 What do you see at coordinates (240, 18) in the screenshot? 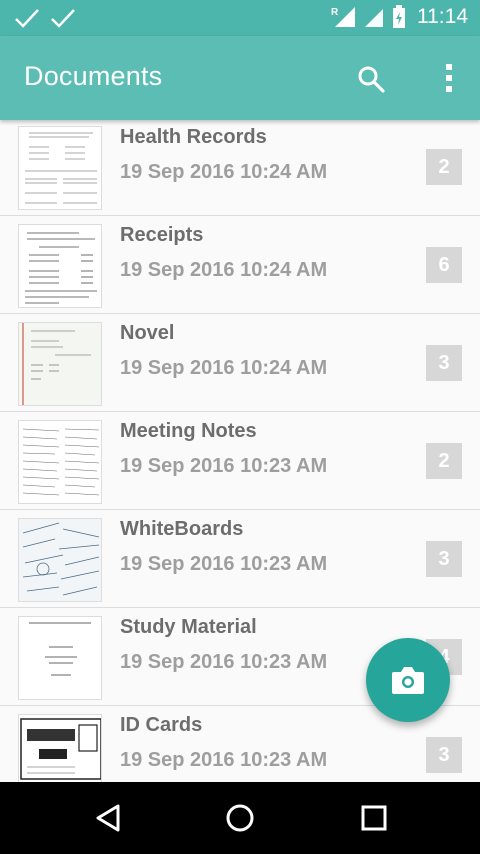
I see `status-bar: R 11:14` at bounding box center [240, 18].